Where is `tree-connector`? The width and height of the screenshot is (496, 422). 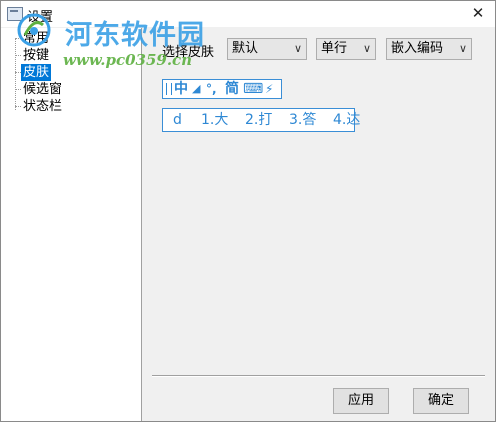 tree-connector is located at coordinates (15, 74).